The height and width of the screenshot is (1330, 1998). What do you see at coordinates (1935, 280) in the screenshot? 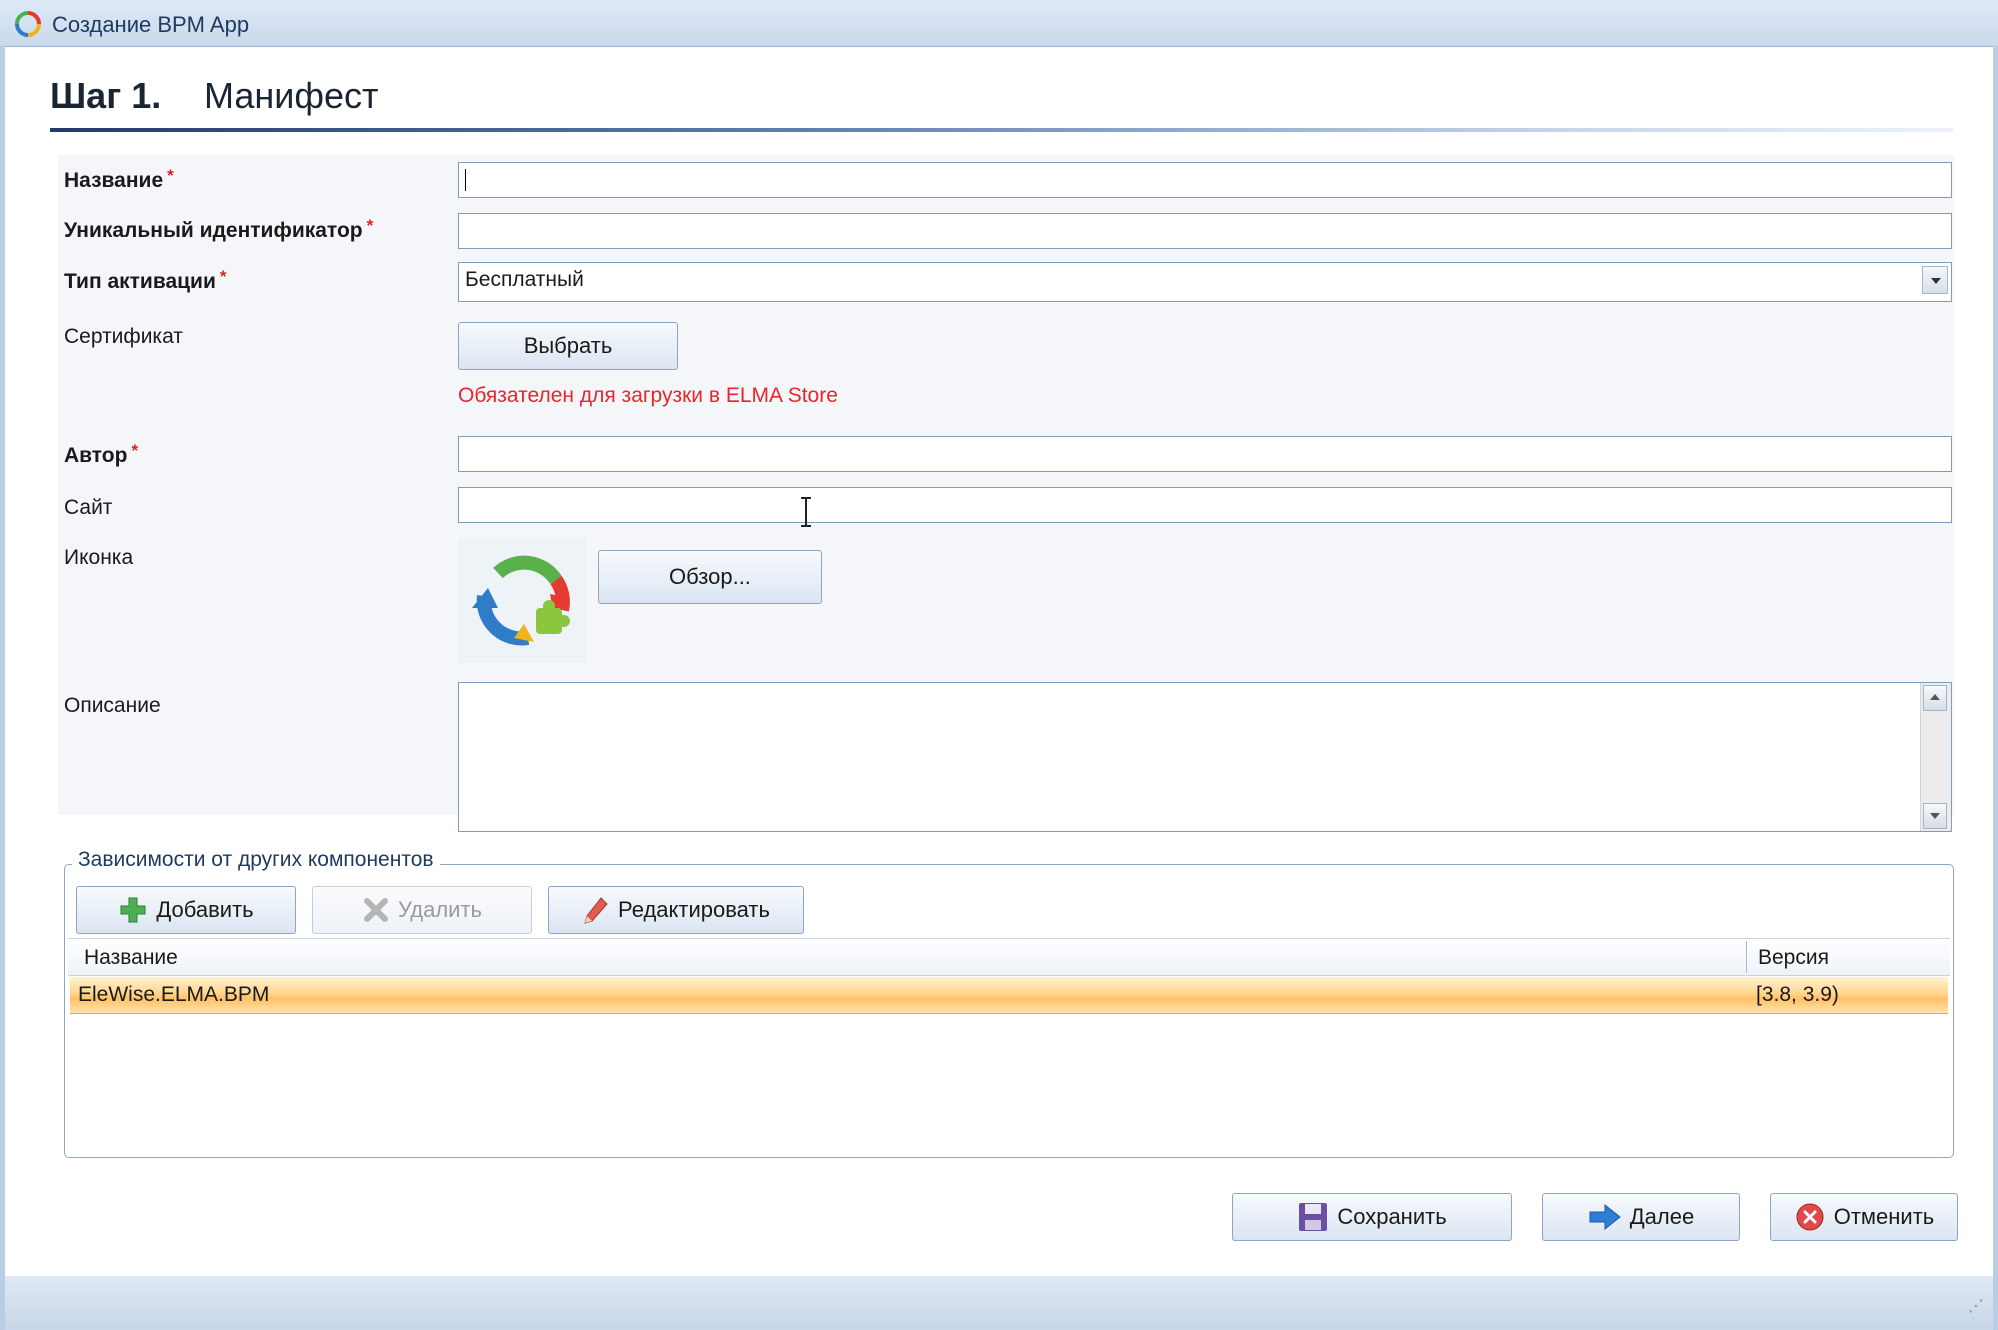
I see `chevron-down-icon` at bounding box center [1935, 280].